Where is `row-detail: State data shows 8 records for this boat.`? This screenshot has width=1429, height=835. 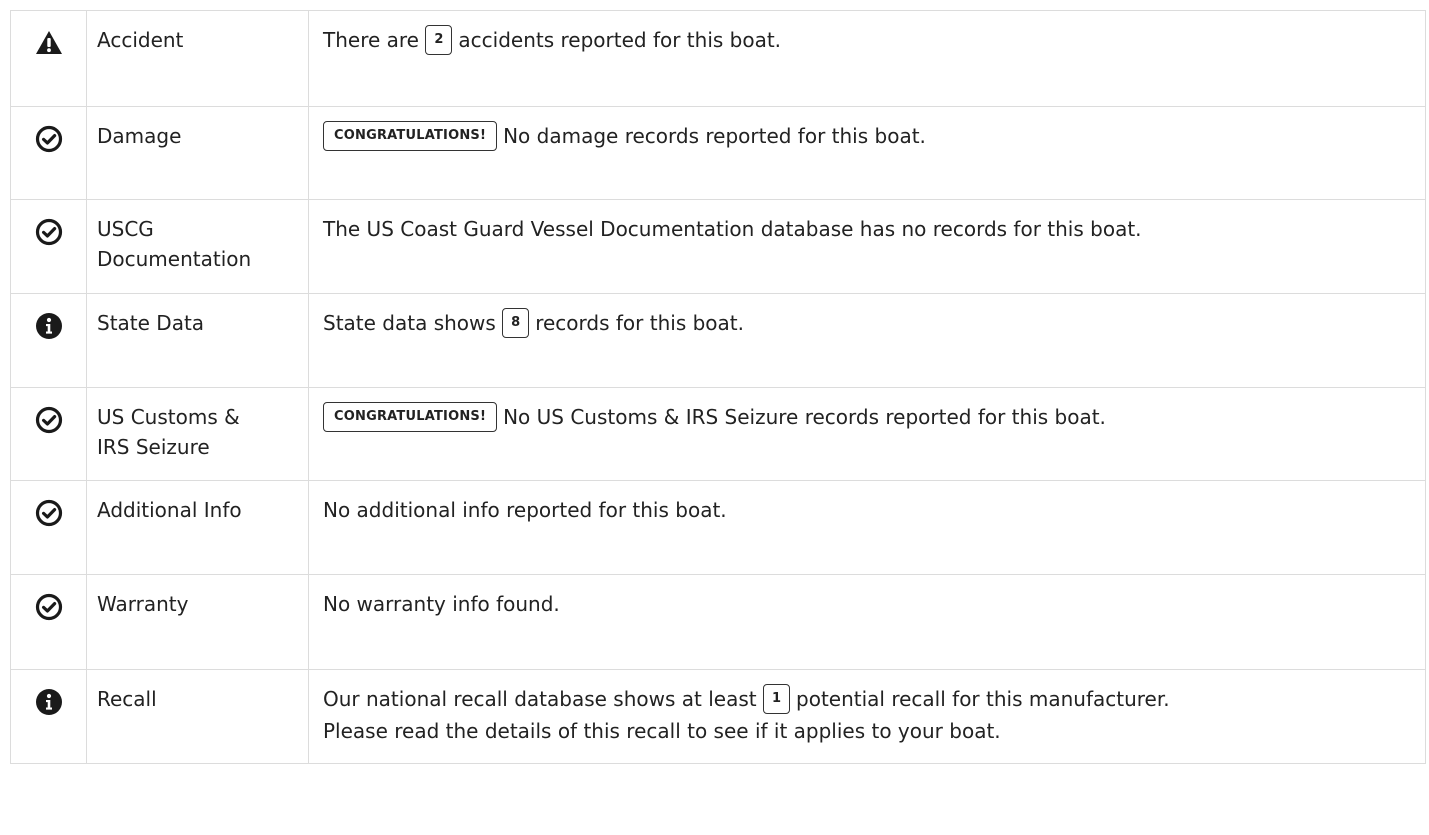
row-detail: State data shows 8 records for this boat. is located at coordinates (867, 317).